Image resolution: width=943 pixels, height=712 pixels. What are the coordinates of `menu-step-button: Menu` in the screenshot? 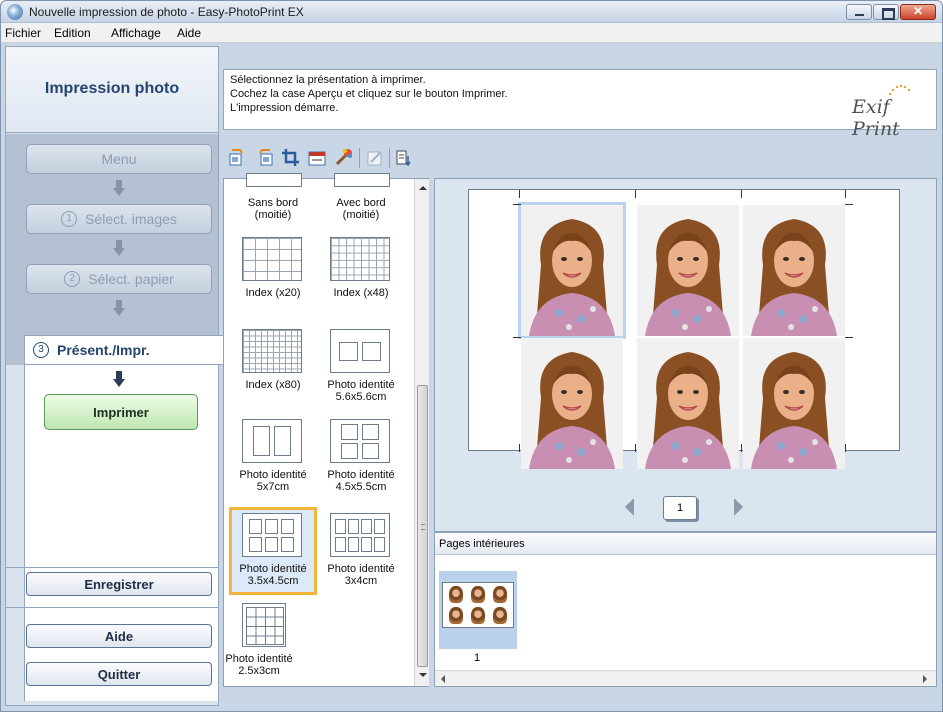 It's located at (119, 159).